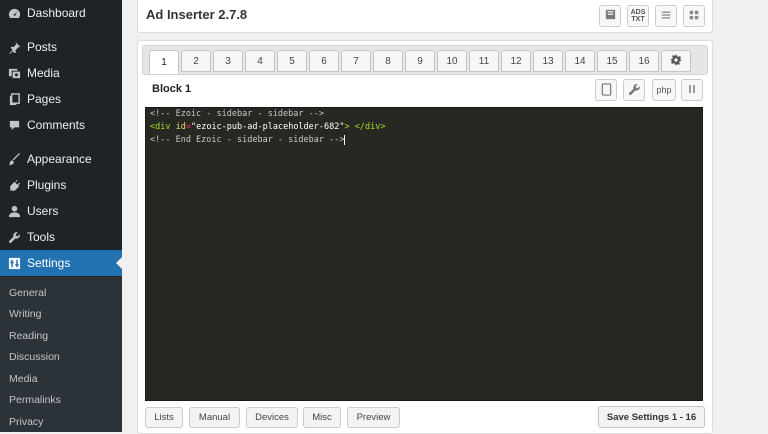 The height and width of the screenshot is (434, 768). I want to click on tab-13: 13, so click(548, 61).